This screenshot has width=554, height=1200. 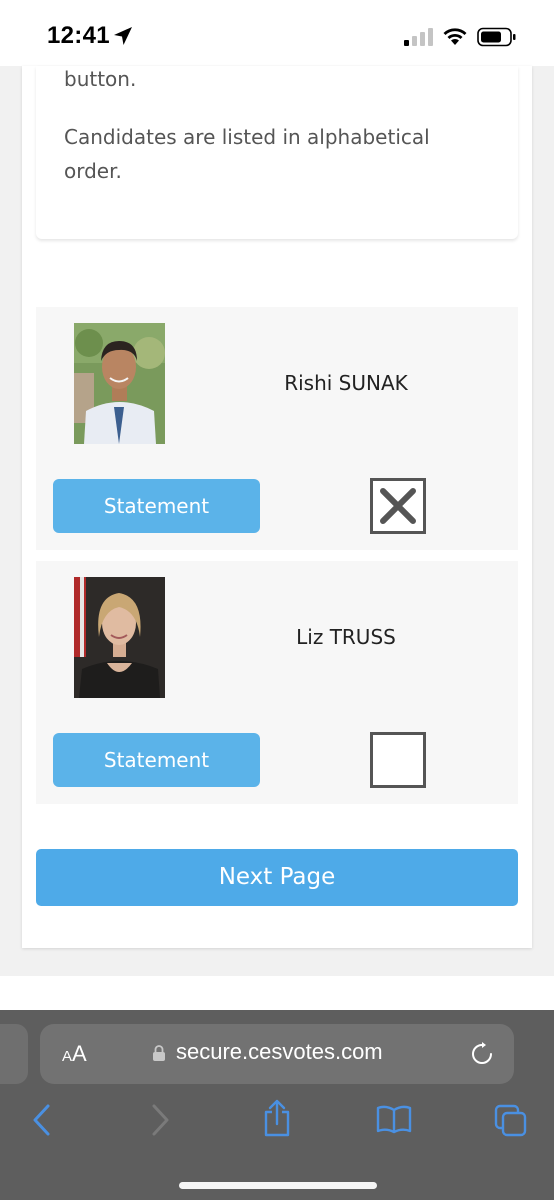 What do you see at coordinates (41, 1120) in the screenshot?
I see `chevron-left-icon` at bounding box center [41, 1120].